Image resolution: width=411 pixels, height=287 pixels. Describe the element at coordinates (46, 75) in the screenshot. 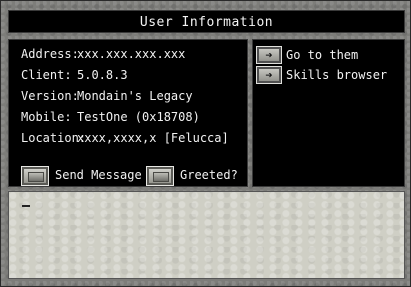

I see `field-label: Client:` at that location.